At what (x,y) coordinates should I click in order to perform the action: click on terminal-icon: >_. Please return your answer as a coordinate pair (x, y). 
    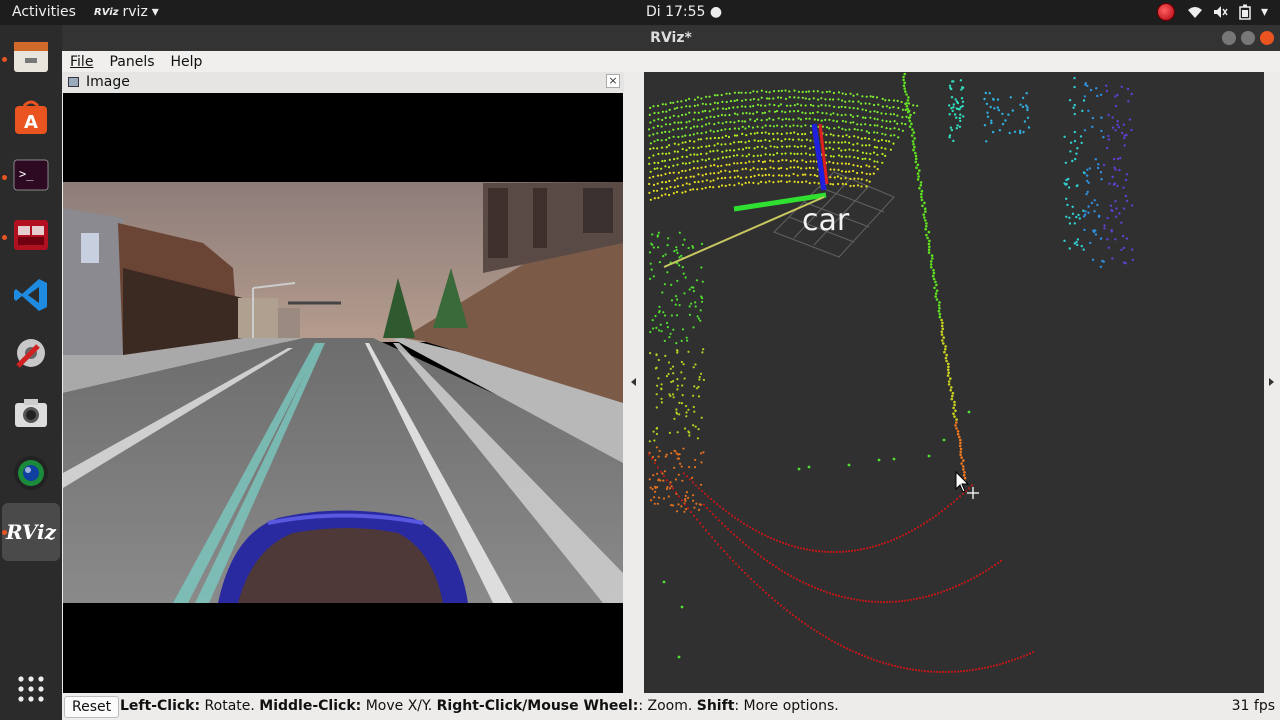
    Looking at the image, I should click on (31, 175).